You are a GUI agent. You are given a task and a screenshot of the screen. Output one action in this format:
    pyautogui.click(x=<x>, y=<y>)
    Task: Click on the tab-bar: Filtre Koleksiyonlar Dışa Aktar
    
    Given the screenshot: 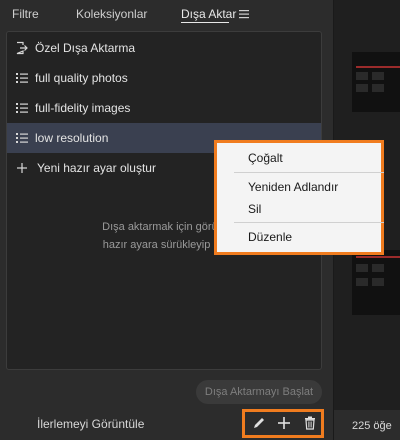 What is the action you would take?
    pyautogui.click(x=166, y=15)
    